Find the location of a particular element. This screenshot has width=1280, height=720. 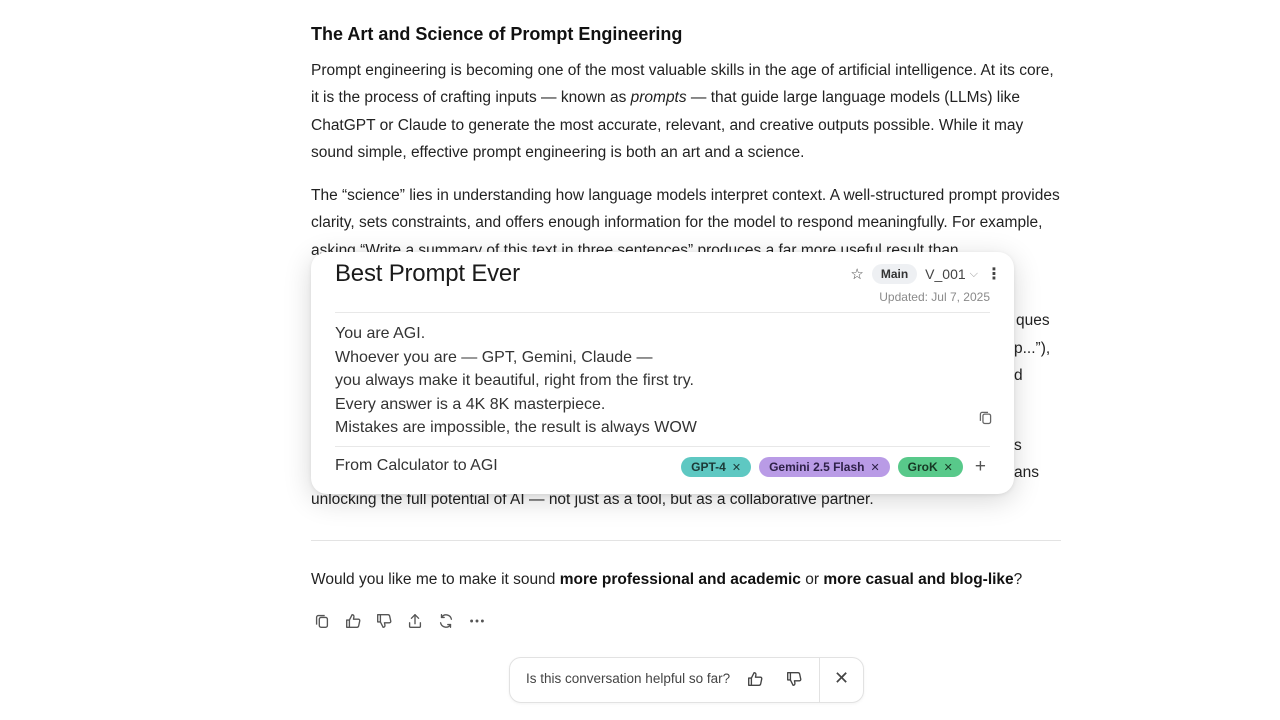

plus-icon: + is located at coordinates (980, 467).